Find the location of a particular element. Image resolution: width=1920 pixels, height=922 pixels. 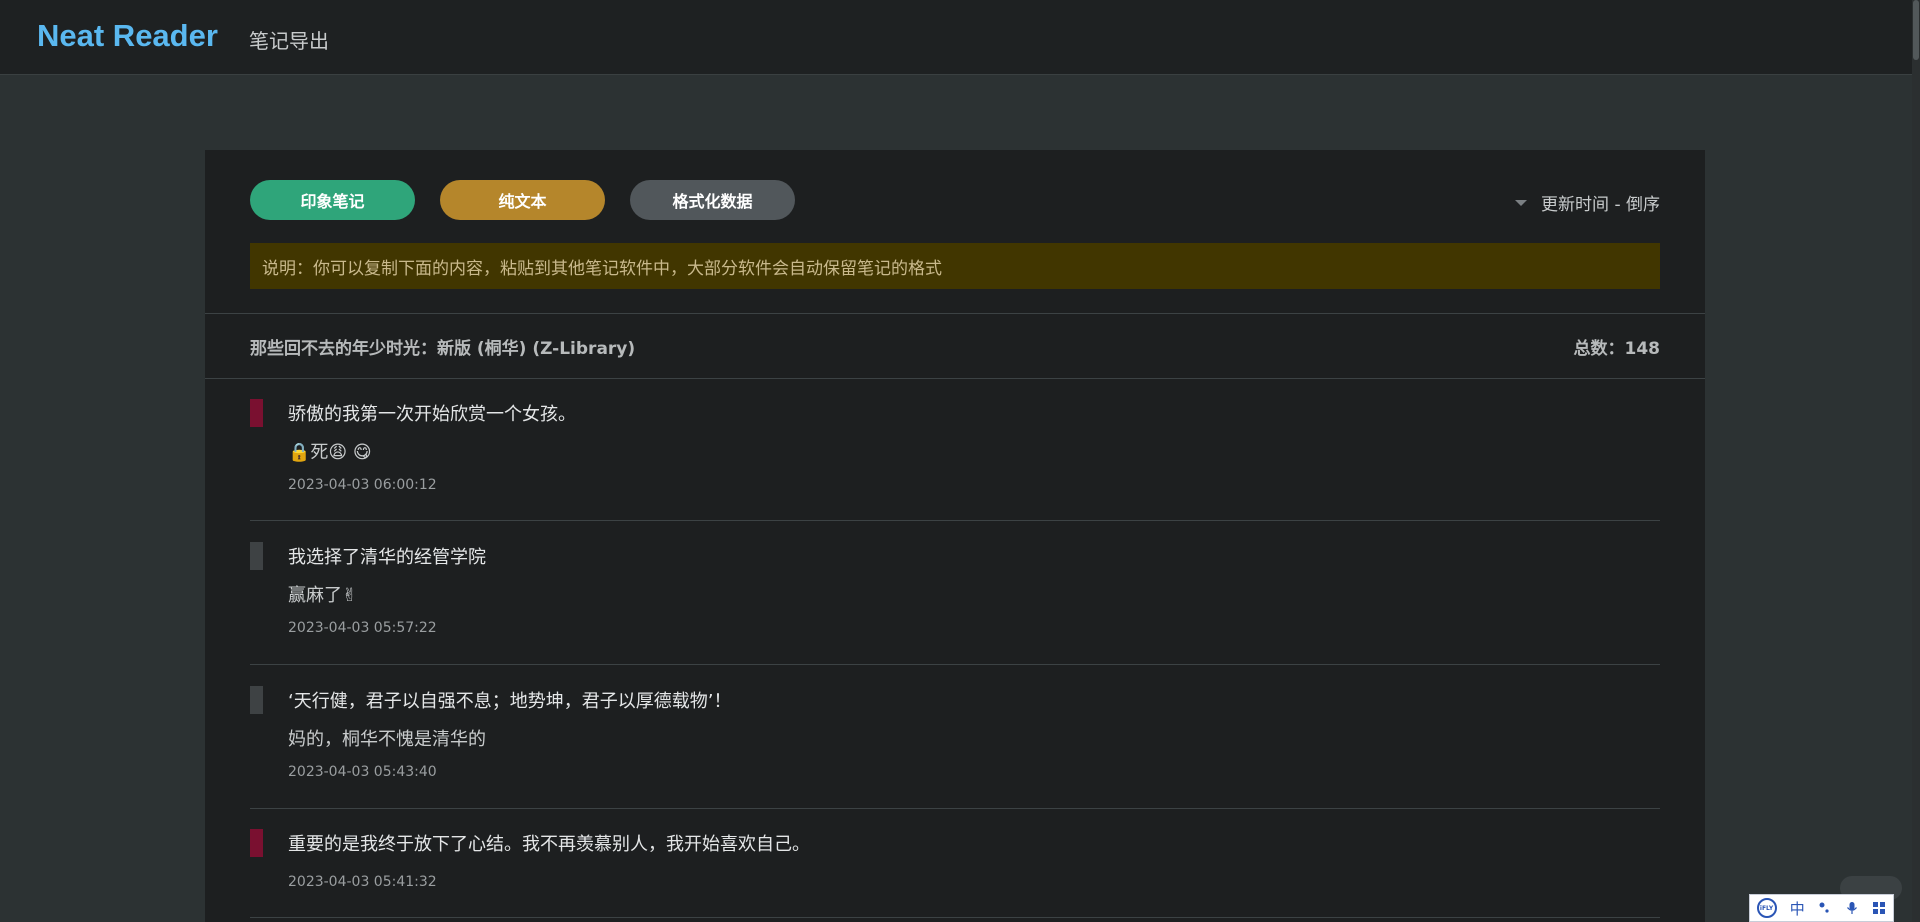

export-evernote-button: 印象笔记 is located at coordinates (332, 200).